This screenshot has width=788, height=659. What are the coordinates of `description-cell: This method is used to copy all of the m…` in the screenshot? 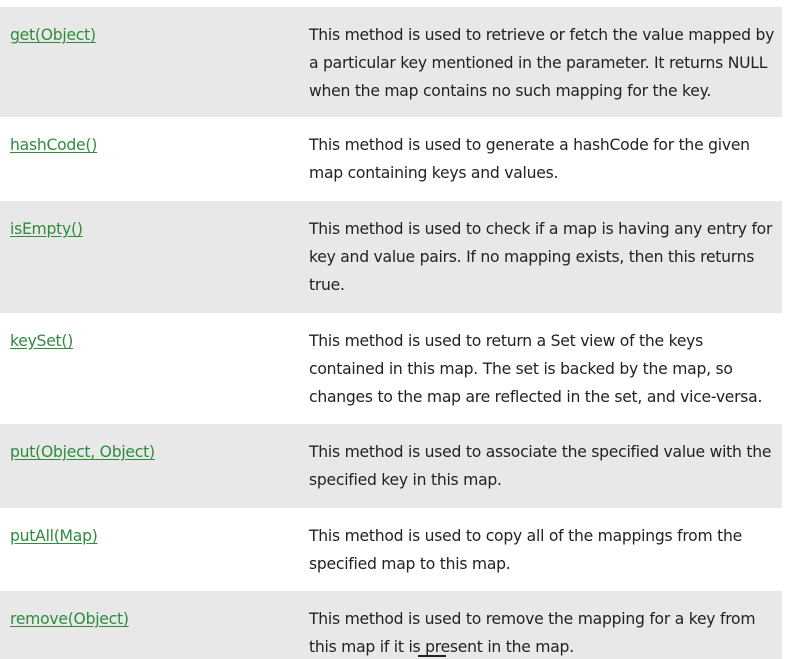 It's located at (525, 550).